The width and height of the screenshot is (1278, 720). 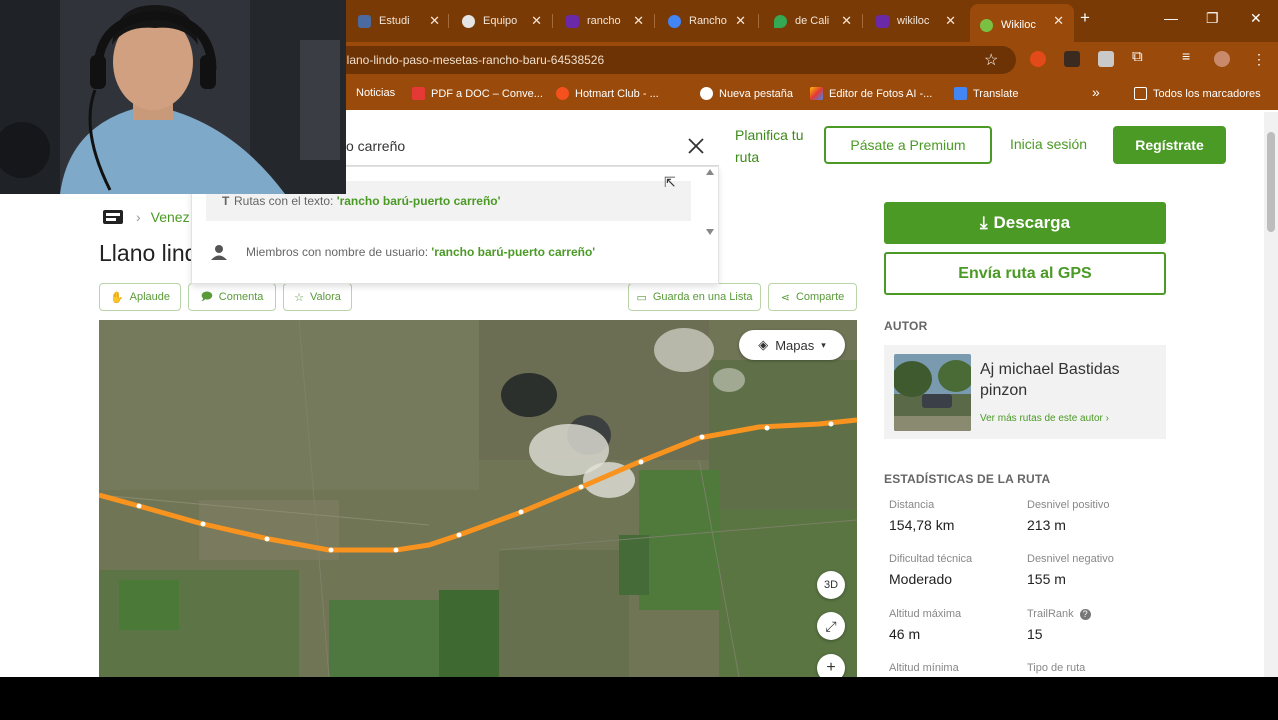 I want to click on register-button: Regístrate, so click(x=1169, y=145).